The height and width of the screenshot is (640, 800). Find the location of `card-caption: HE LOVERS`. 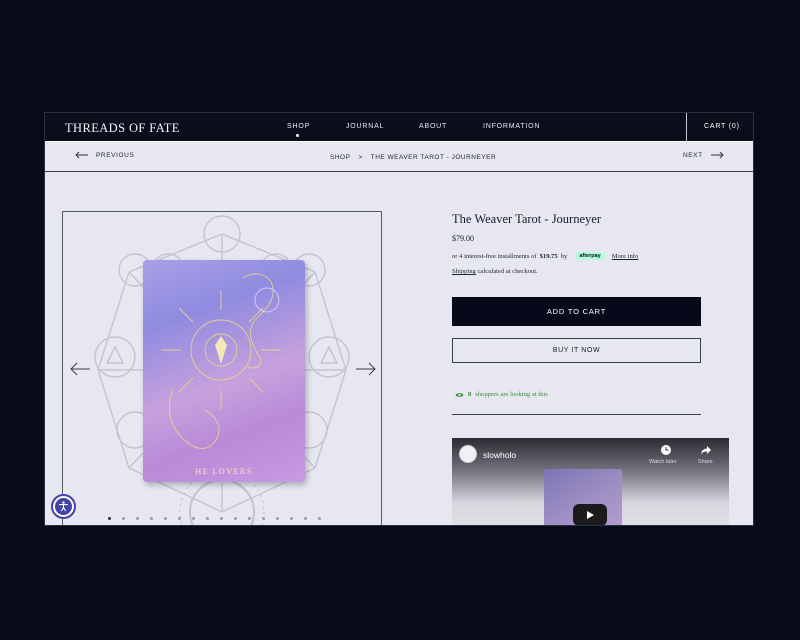

card-caption: HE LOVERS is located at coordinates (224, 471).